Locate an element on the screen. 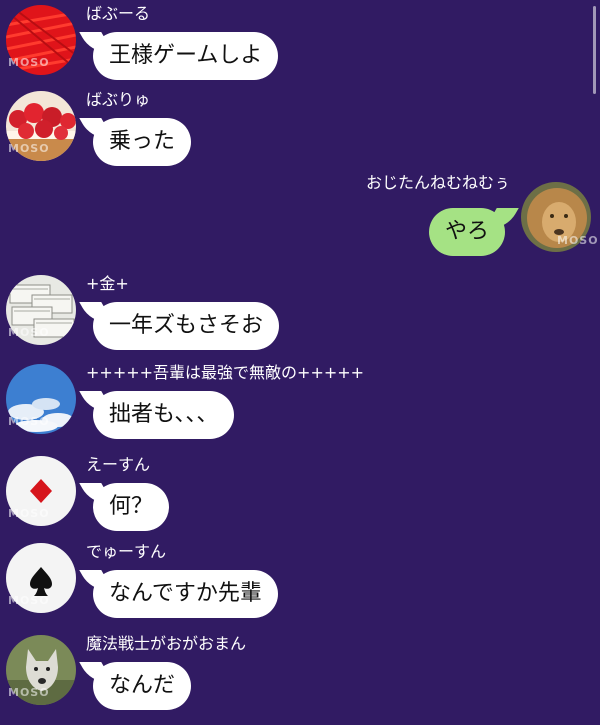 This screenshot has width=600, height=725. message-text: やろ is located at coordinates (466, 231).